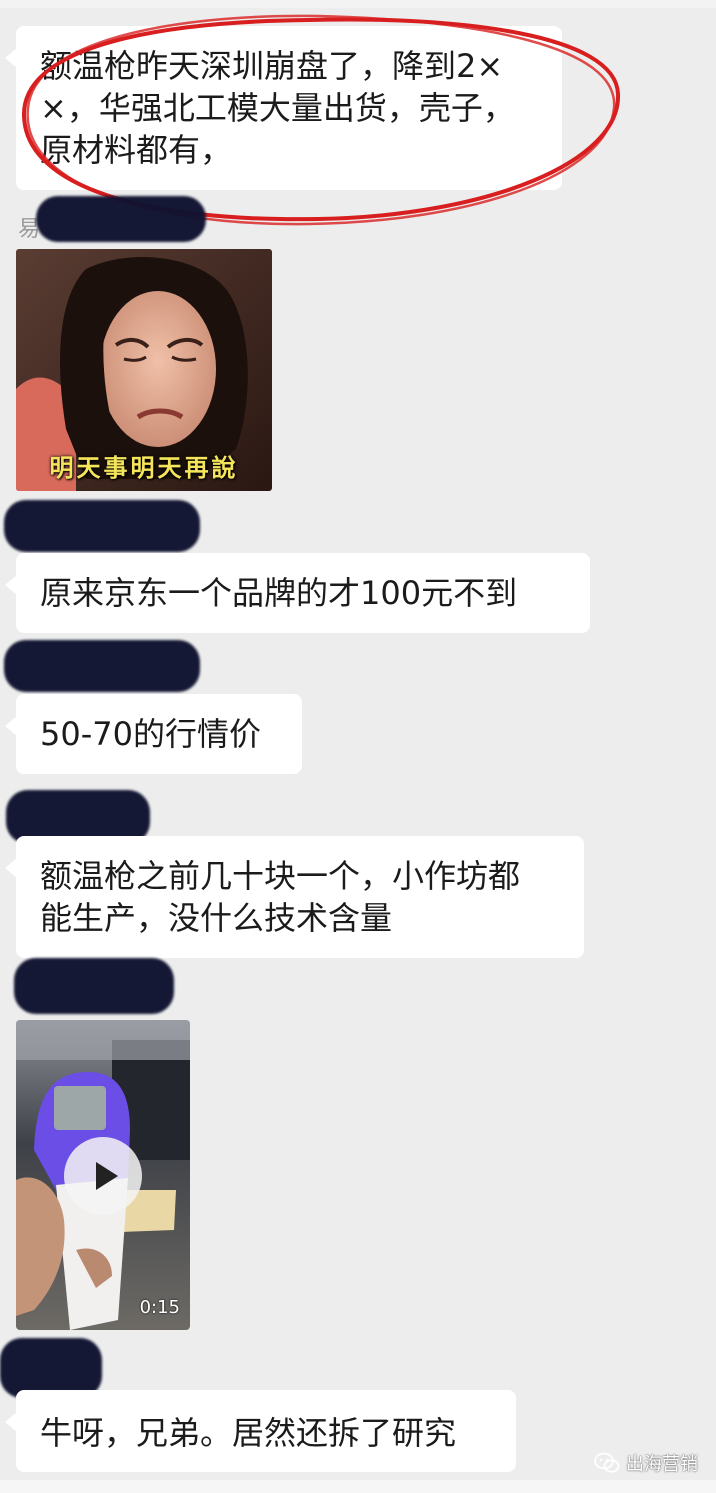 This screenshot has width=716, height=1493. I want to click on play-icon, so click(107, 1176).